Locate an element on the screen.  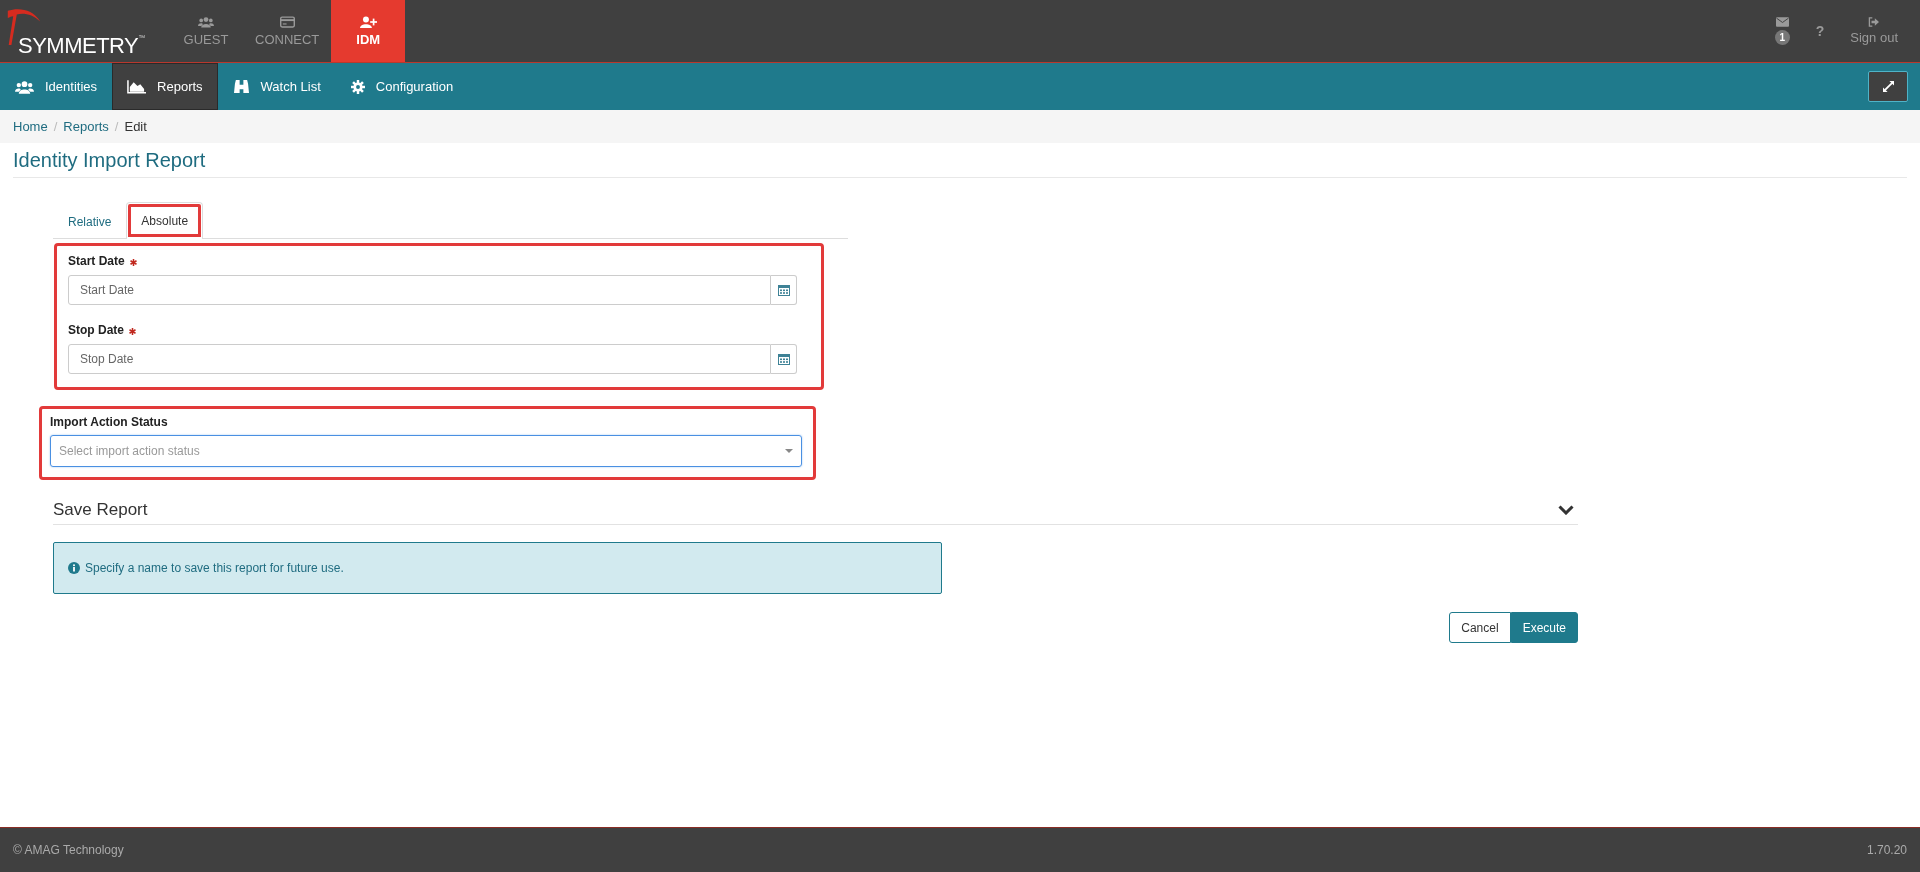
logo-text: SYMMETRY is located at coordinates (78, 46).